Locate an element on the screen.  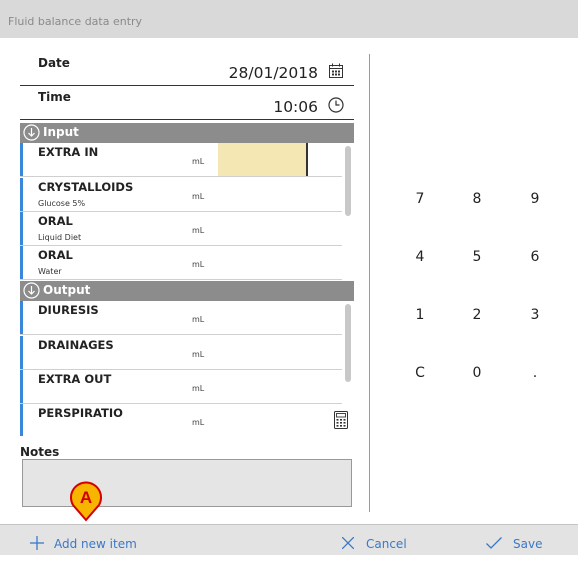
output-item-row: DIURESIS mL is located at coordinates (181, 318).